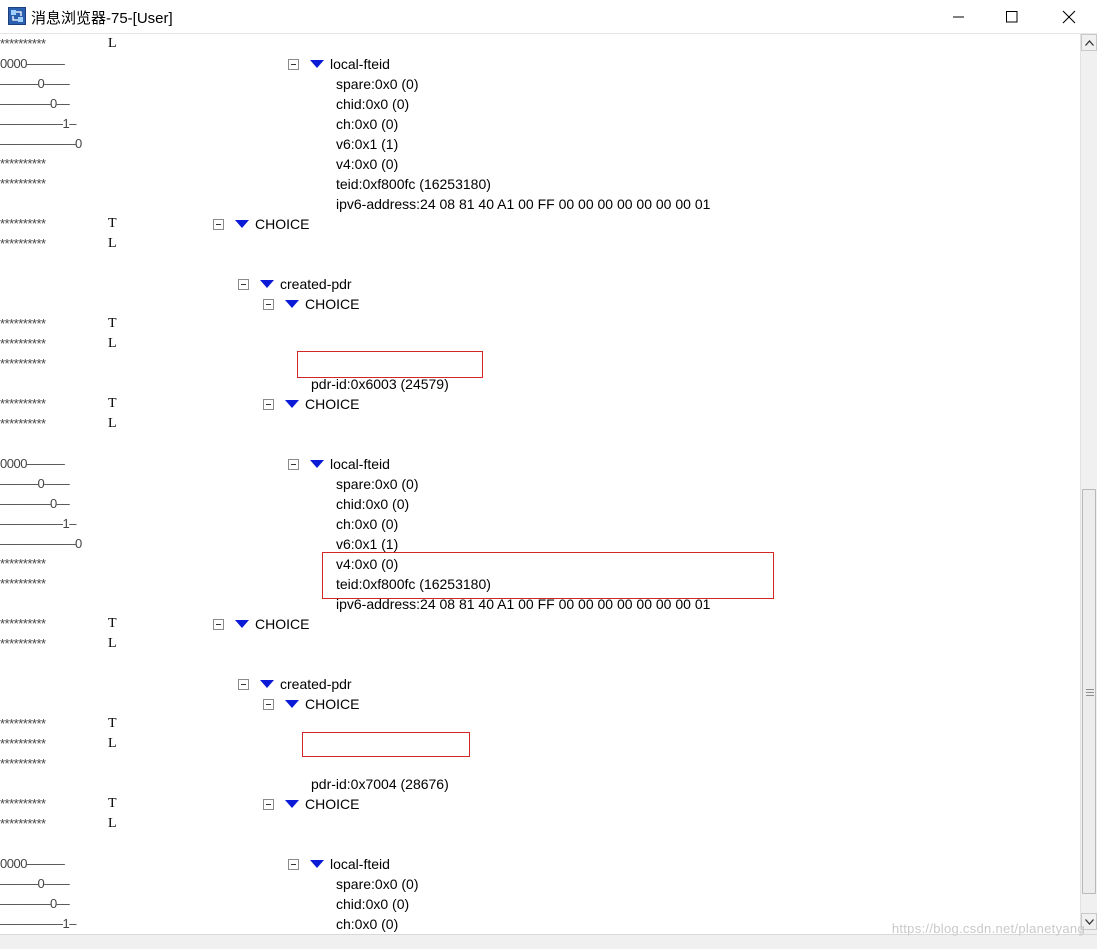 Image resolution: width=1097 pixels, height=949 pixels. What do you see at coordinates (1089, 42) in the screenshot?
I see `scroll-up-button` at bounding box center [1089, 42].